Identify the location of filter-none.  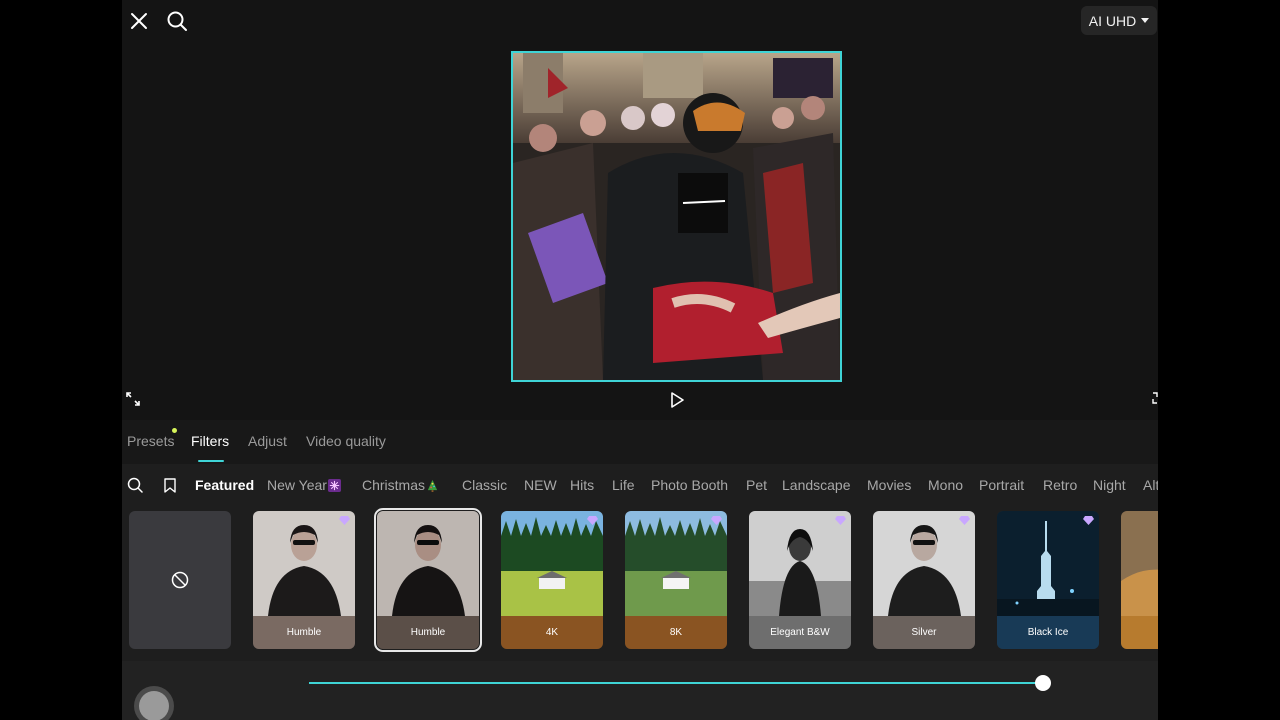
(180, 580).